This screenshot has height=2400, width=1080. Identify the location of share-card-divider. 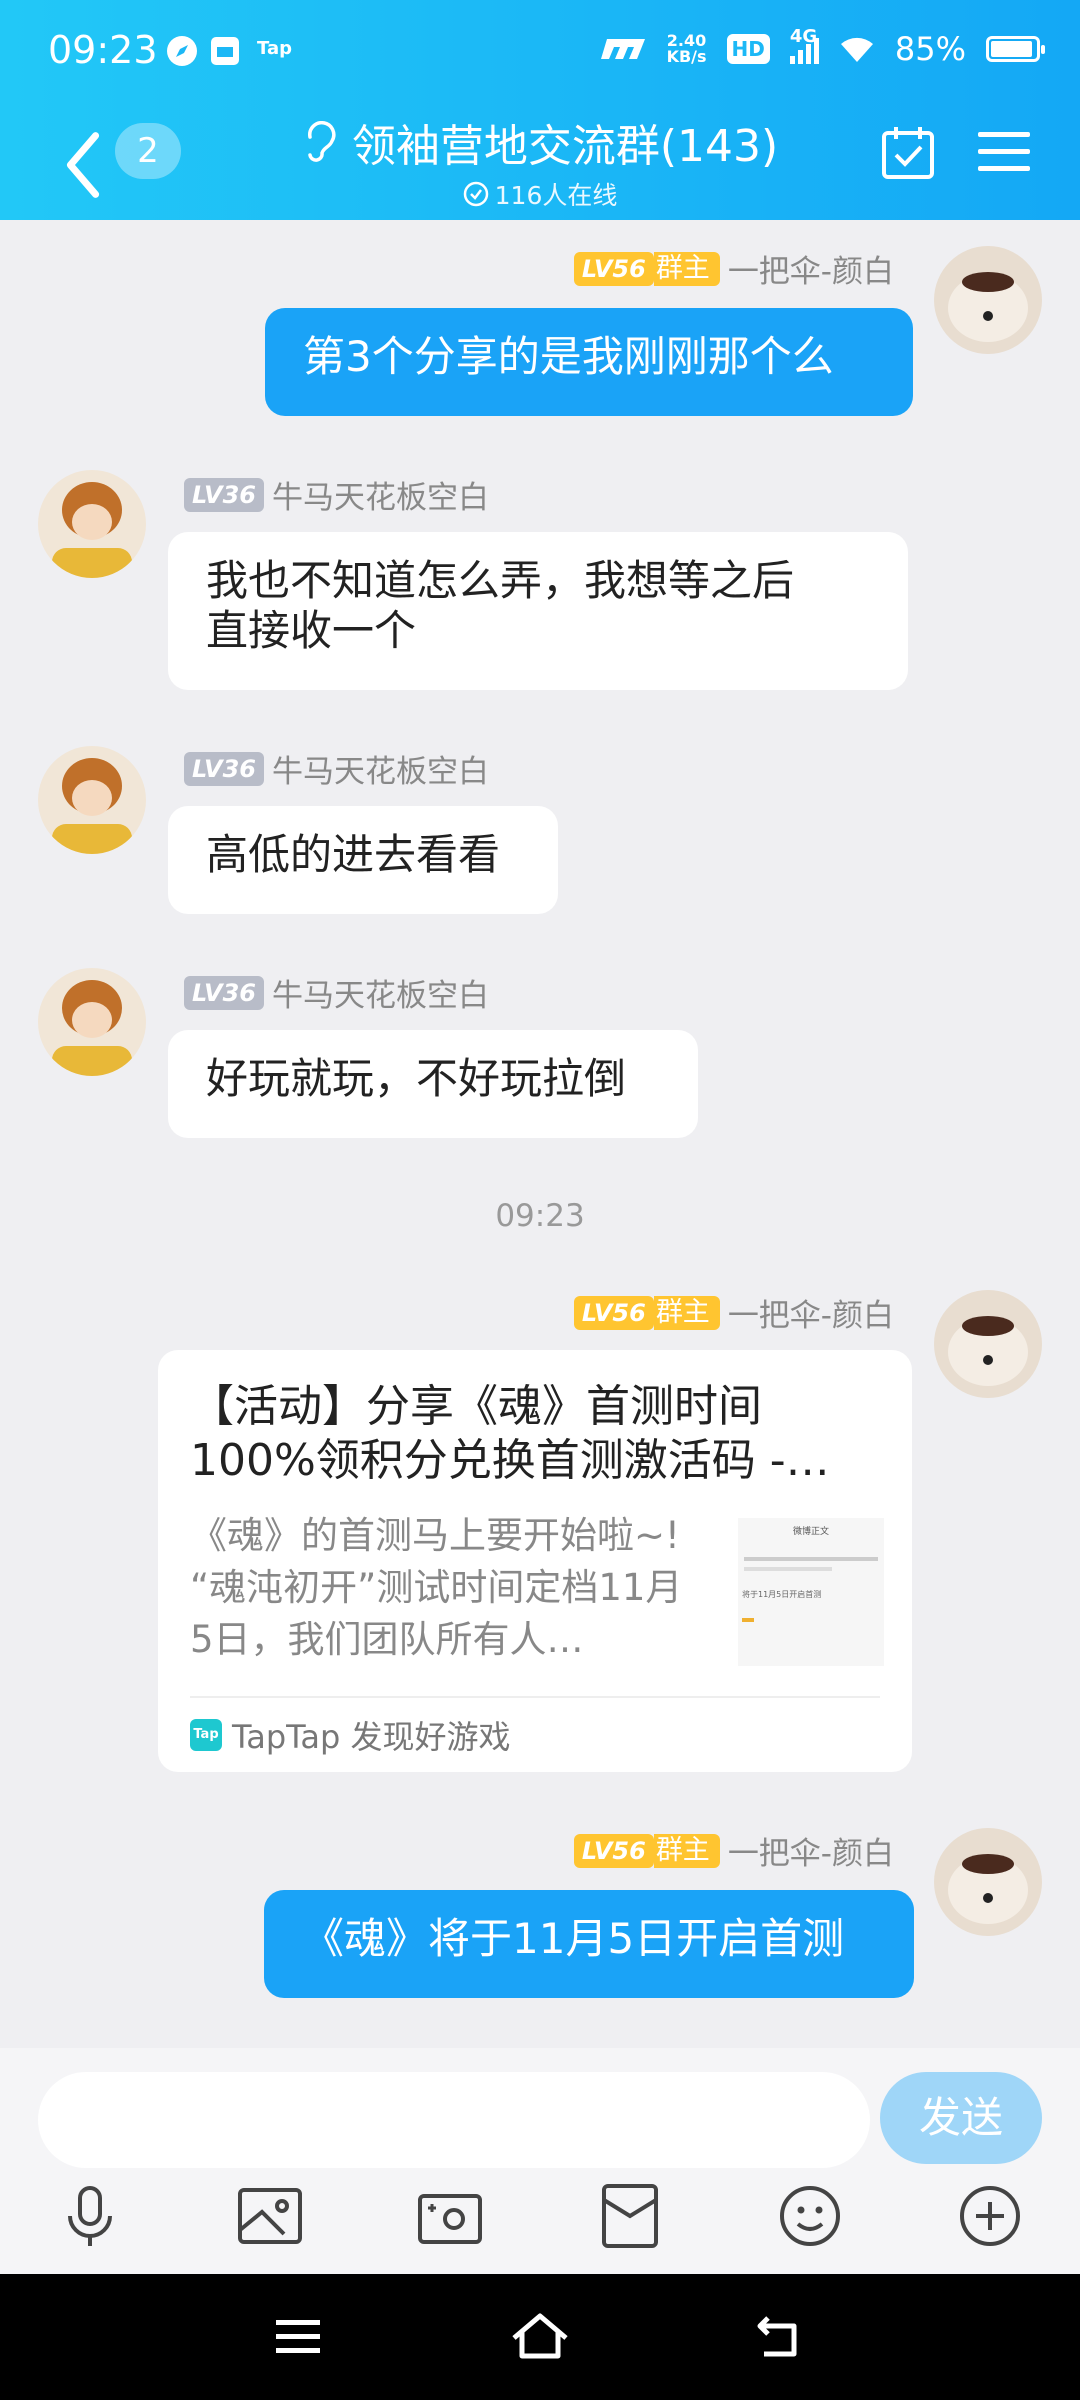
(535, 1697).